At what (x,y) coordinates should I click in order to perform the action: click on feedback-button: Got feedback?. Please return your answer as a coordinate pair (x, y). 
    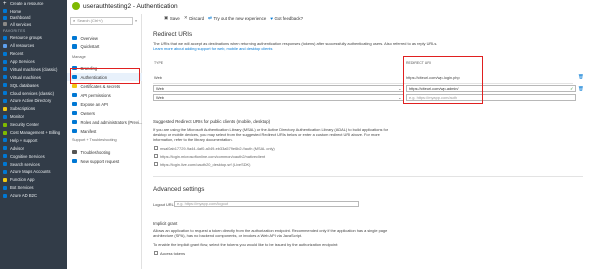
    Looking at the image, I should click on (289, 18).